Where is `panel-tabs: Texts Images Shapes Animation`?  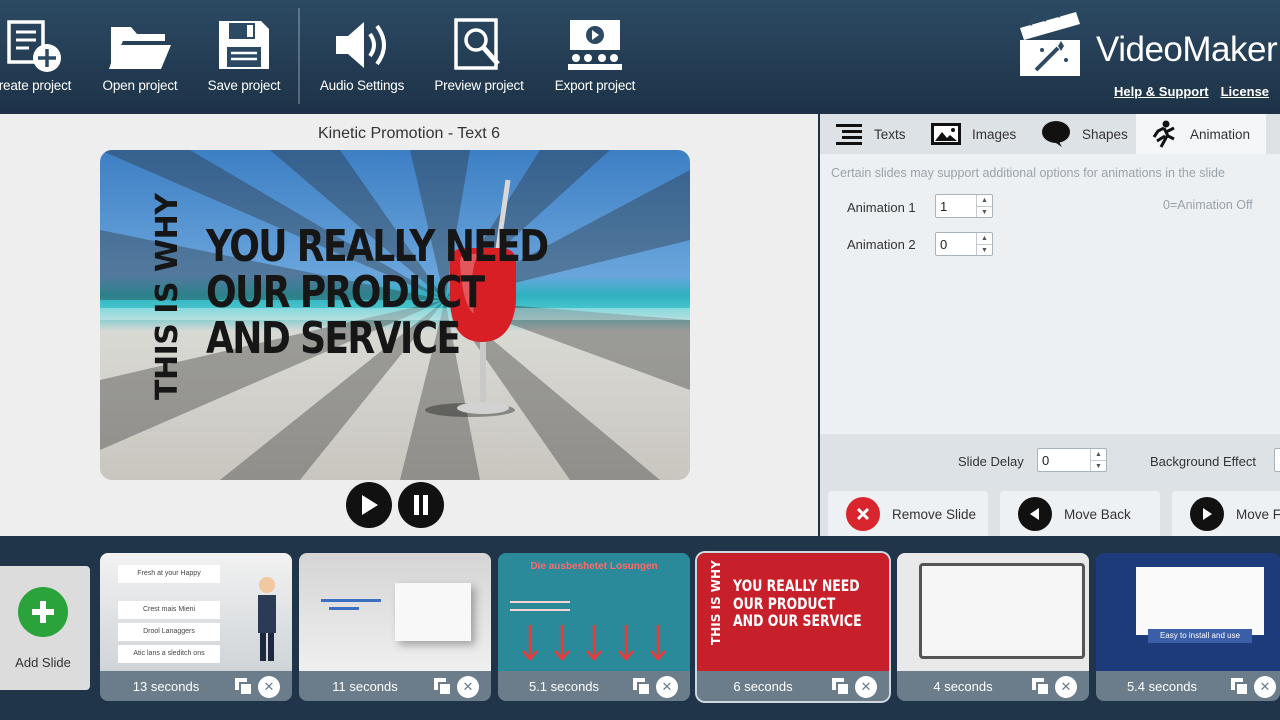
panel-tabs: Texts Images Shapes Animation is located at coordinates (1050, 134).